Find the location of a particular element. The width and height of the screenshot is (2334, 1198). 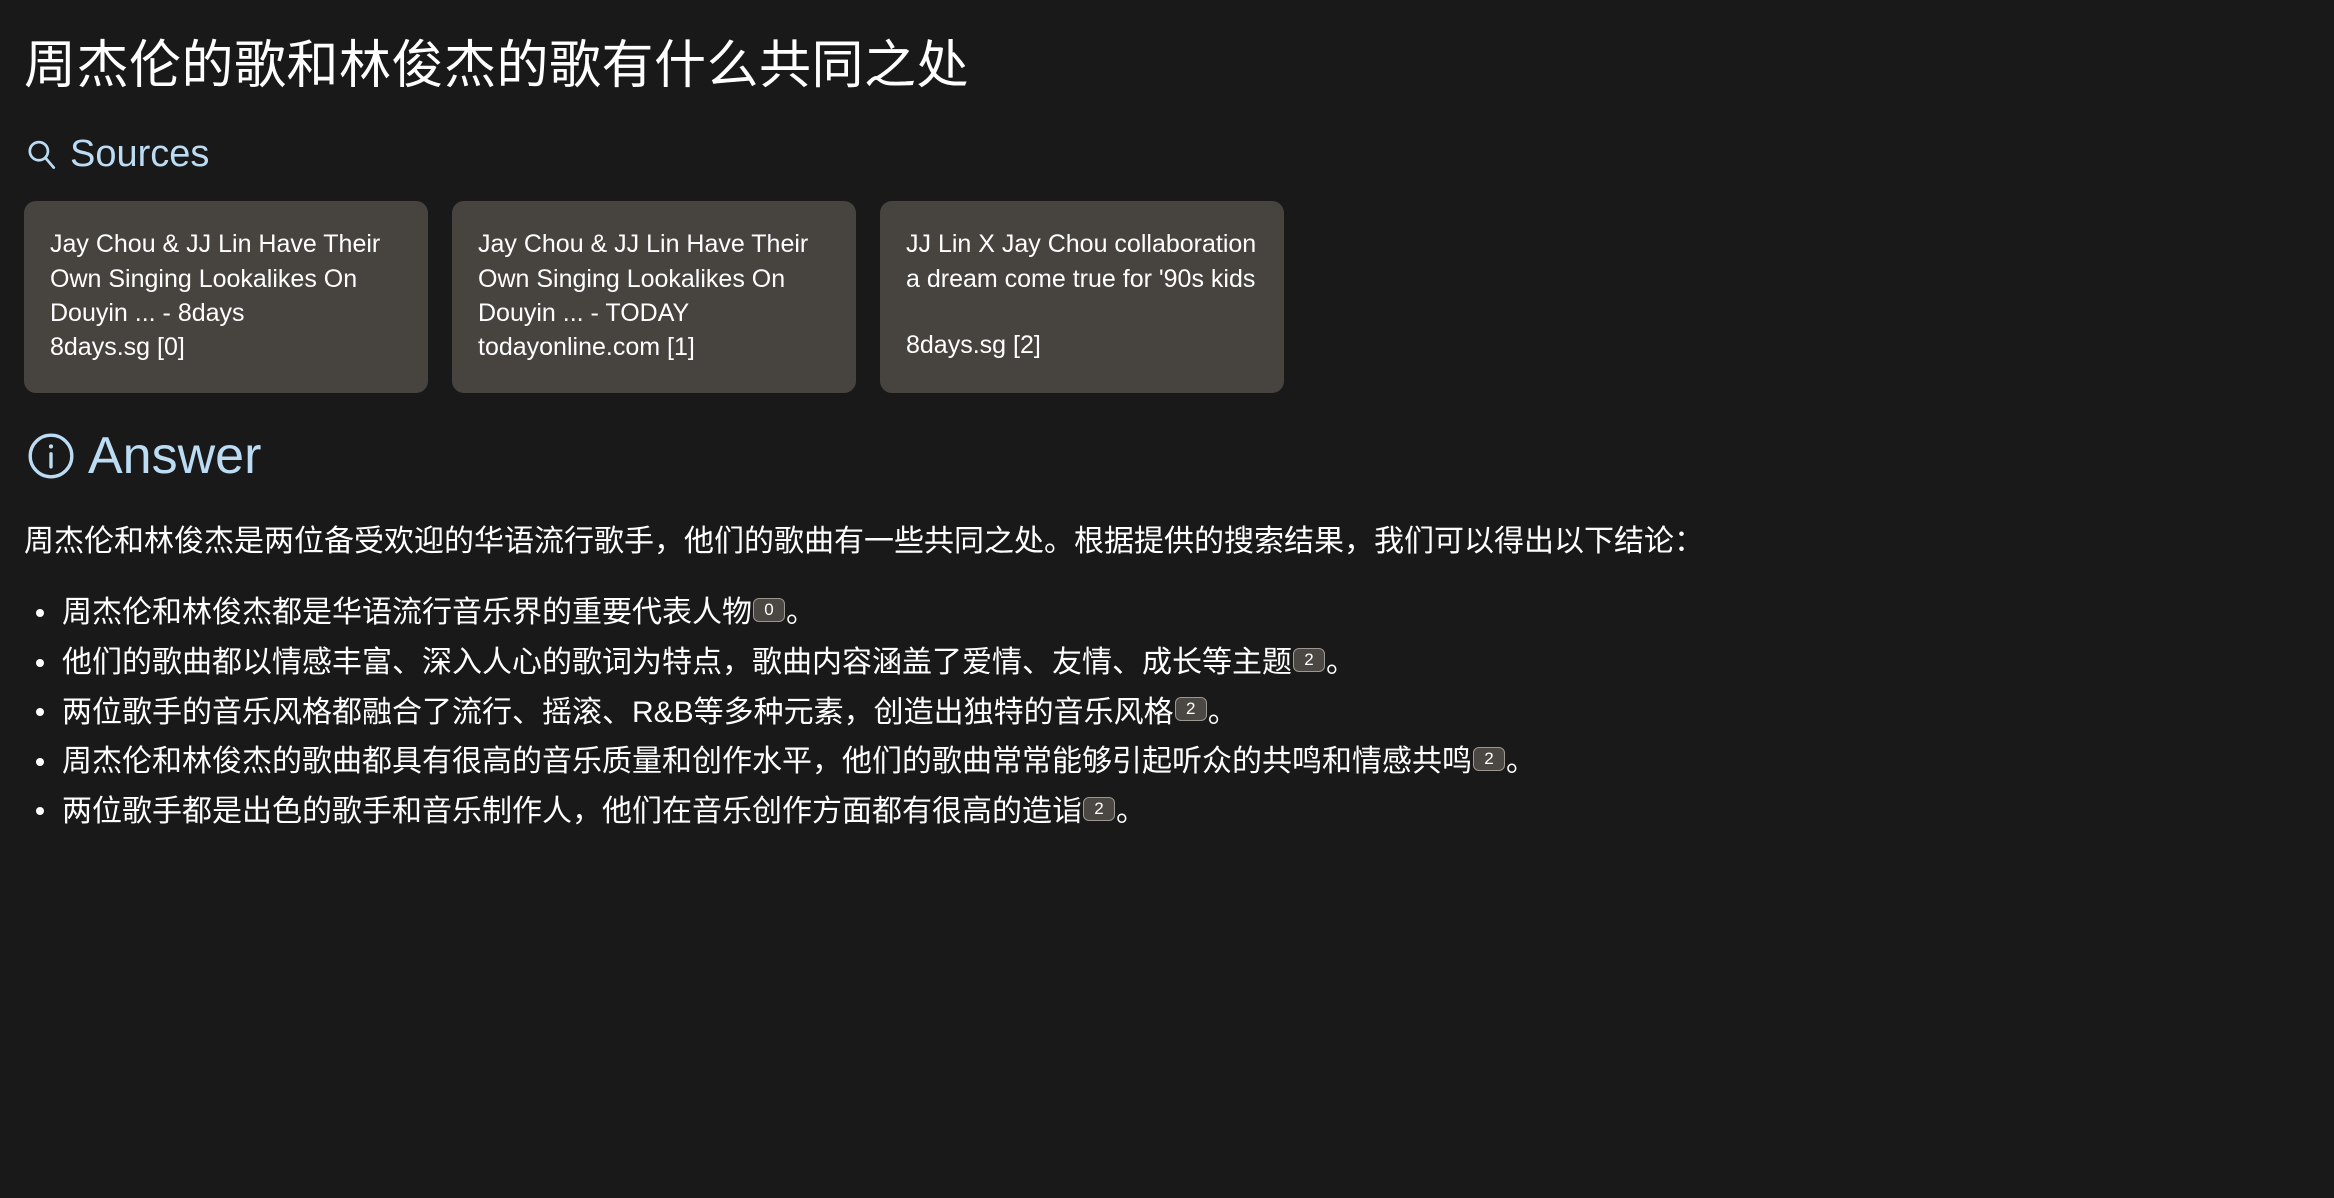

source-card-meta: 8days.sg [0] is located at coordinates (117, 346).